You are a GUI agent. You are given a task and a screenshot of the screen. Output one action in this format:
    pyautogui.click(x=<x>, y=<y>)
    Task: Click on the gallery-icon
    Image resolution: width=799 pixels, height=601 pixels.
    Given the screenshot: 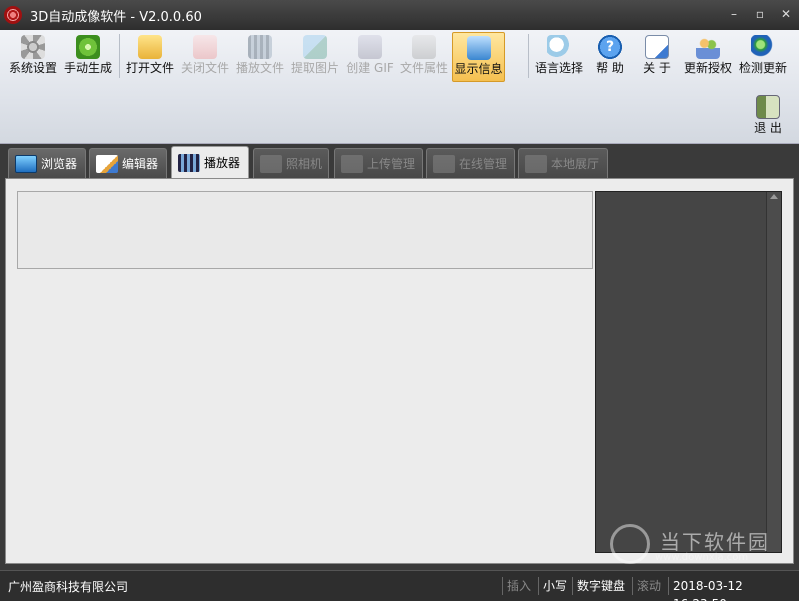 What is the action you would take?
    pyautogui.click(x=536, y=163)
    